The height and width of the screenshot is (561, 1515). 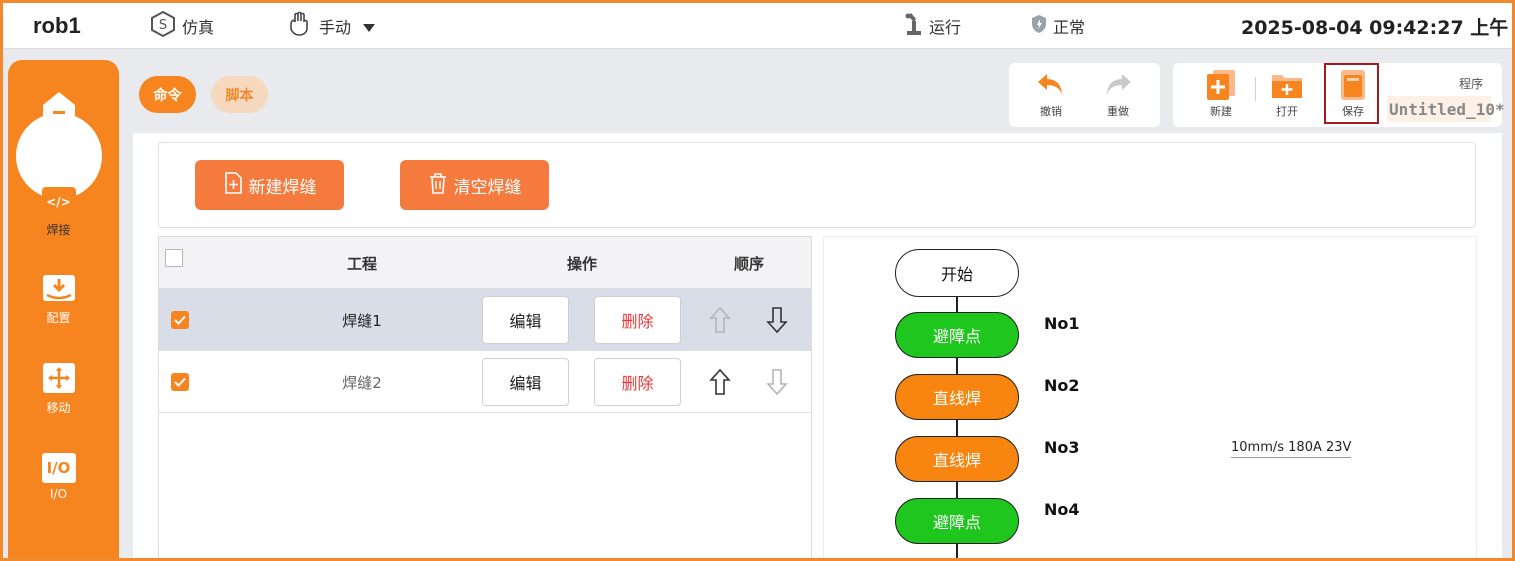 I want to click on new-seam-label: 新建焊缝, so click(x=282, y=187).